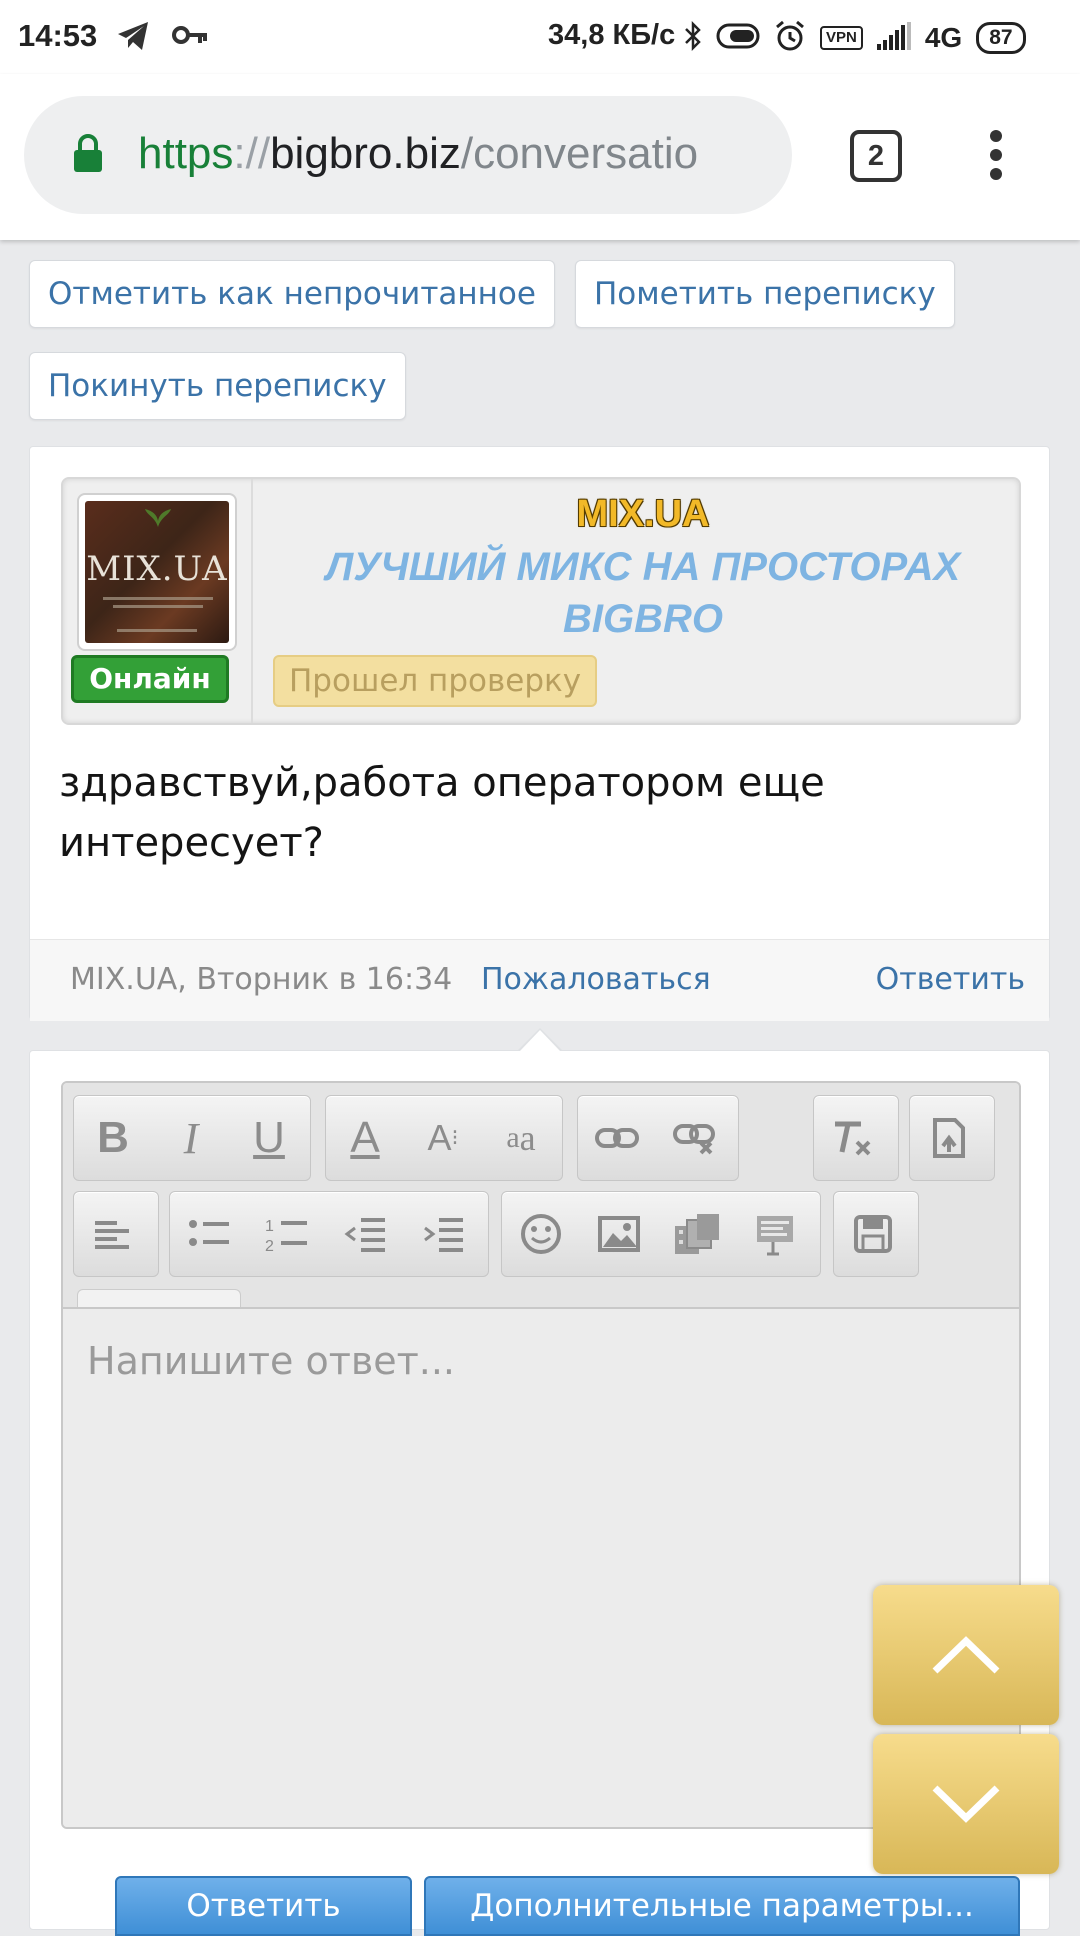  What do you see at coordinates (186, 153) in the screenshot?
I see `url-scheme: https` at bounding box center [186, 153].